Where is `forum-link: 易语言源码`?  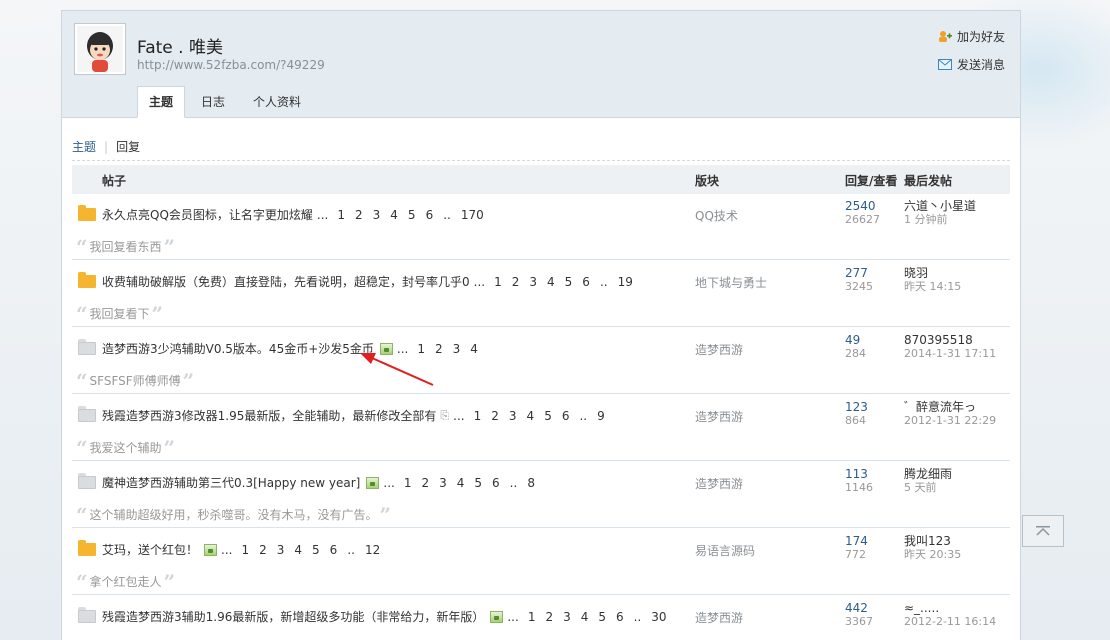
forum-link: 易语言源码 is located at coordinates (725, 550).